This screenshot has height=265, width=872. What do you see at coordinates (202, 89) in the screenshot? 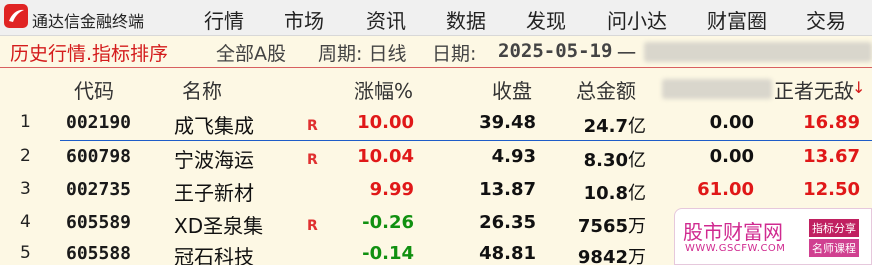
I see `col-header-name: 名称` at bounding box center [202, 89].